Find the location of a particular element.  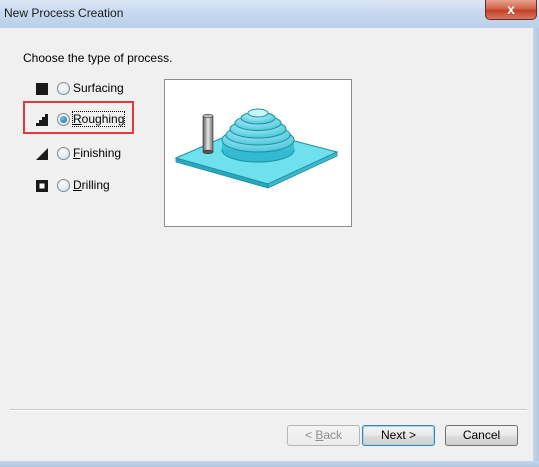

surfacing-radio is located at coordinates (63, 88).